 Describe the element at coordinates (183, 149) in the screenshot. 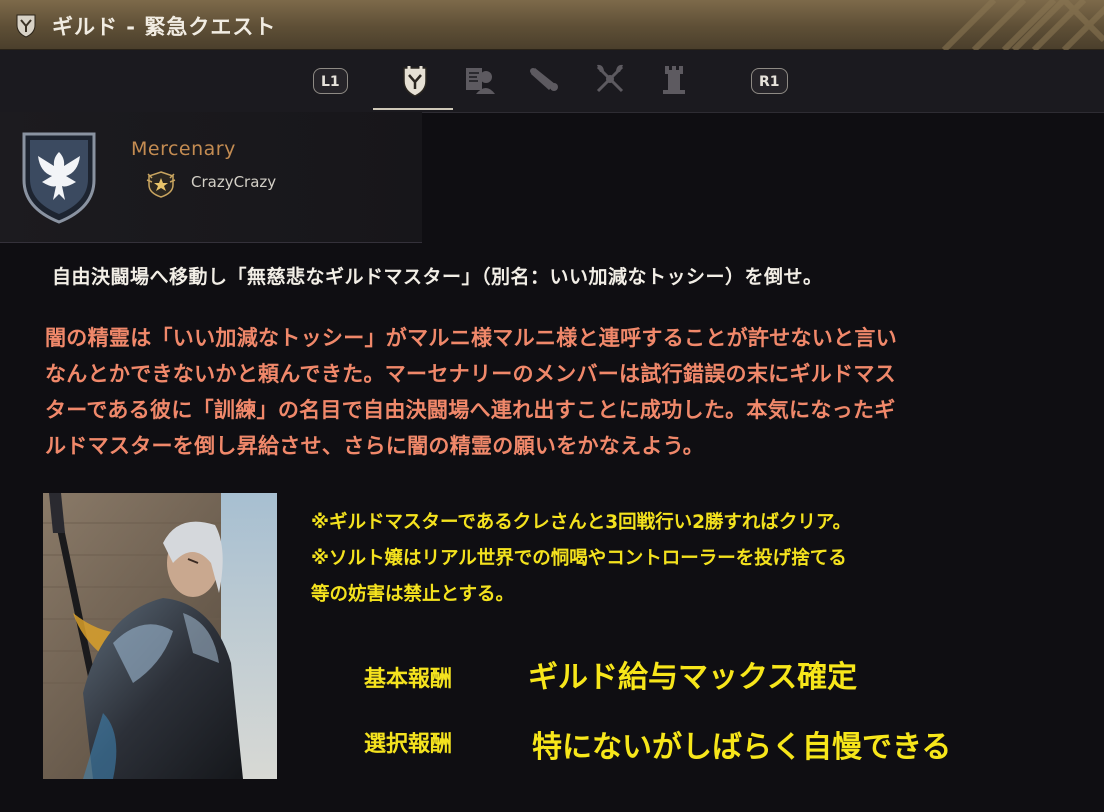

I see `guild-name: Mercenary` at that location.